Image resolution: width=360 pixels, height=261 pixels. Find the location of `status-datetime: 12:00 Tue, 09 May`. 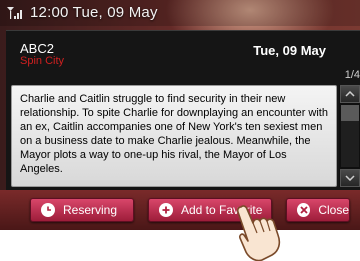

status-datetime: 12:00 Tue, 09 May is located at coordinates (94, 12).